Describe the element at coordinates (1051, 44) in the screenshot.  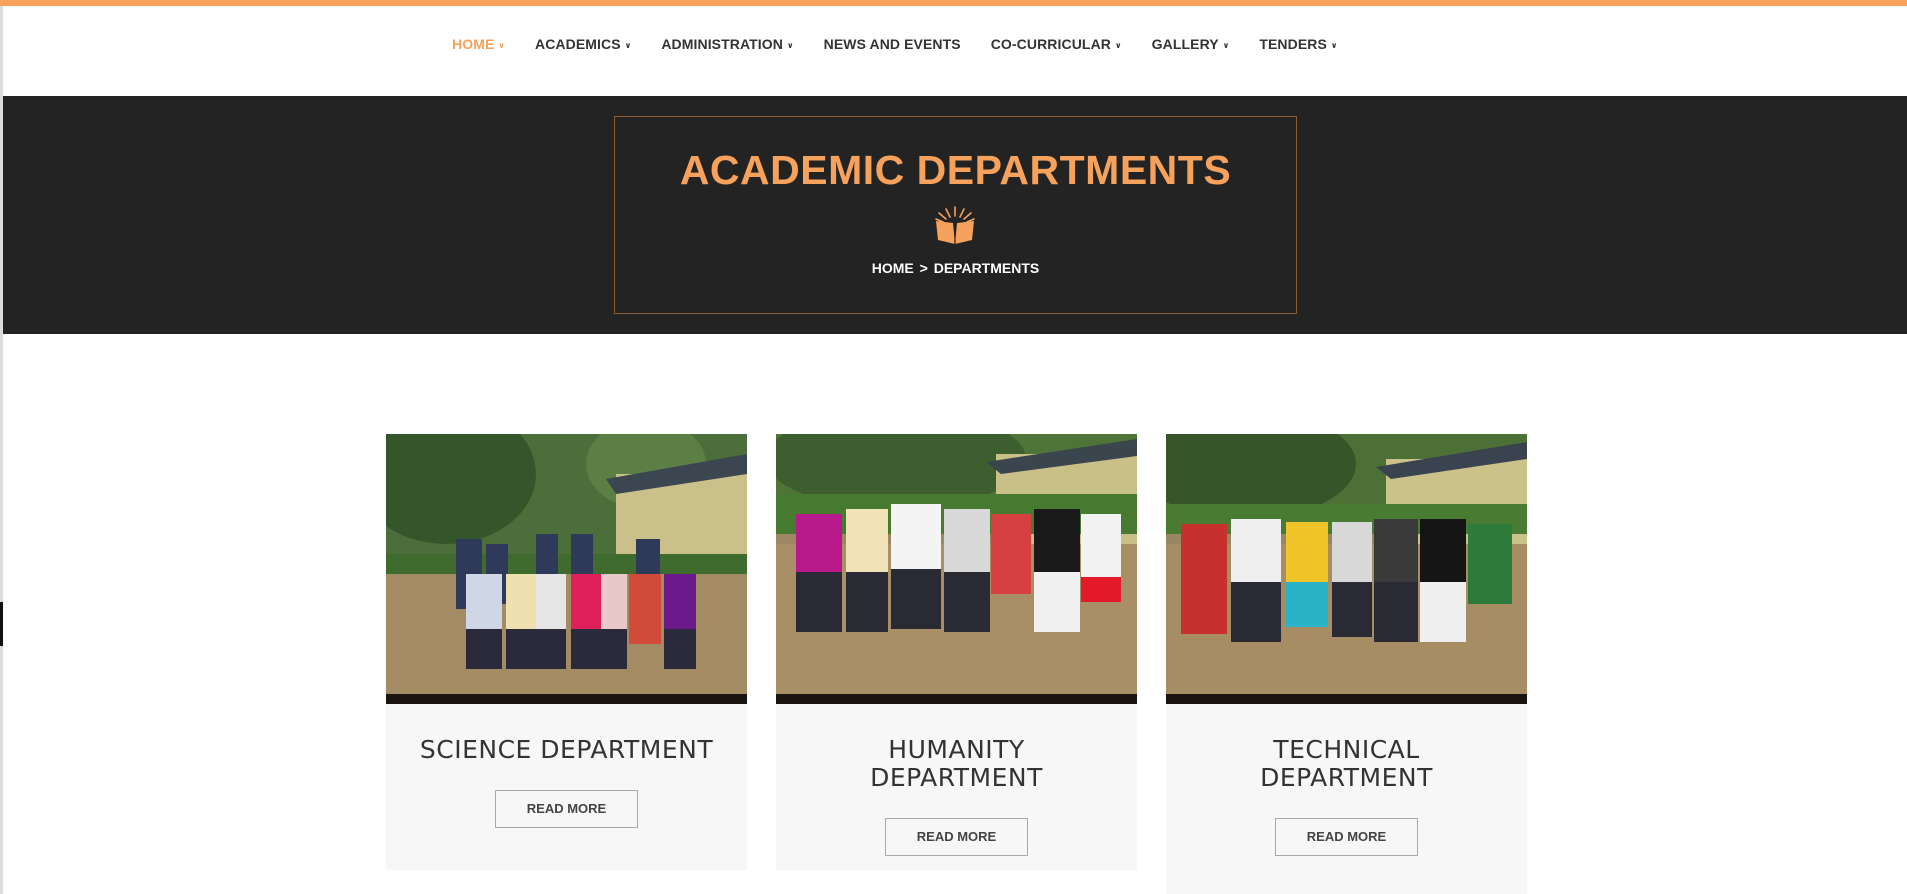
I see `nav-item-label: CO-CURRICULAR` at that location.